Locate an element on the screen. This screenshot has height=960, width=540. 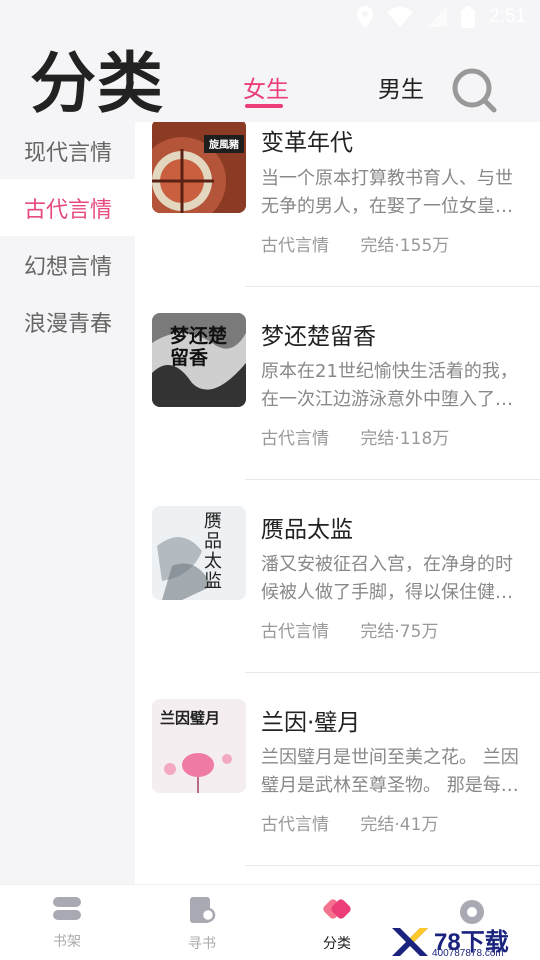
book-status: 完结·41万 is located at coordinates (399, 825).